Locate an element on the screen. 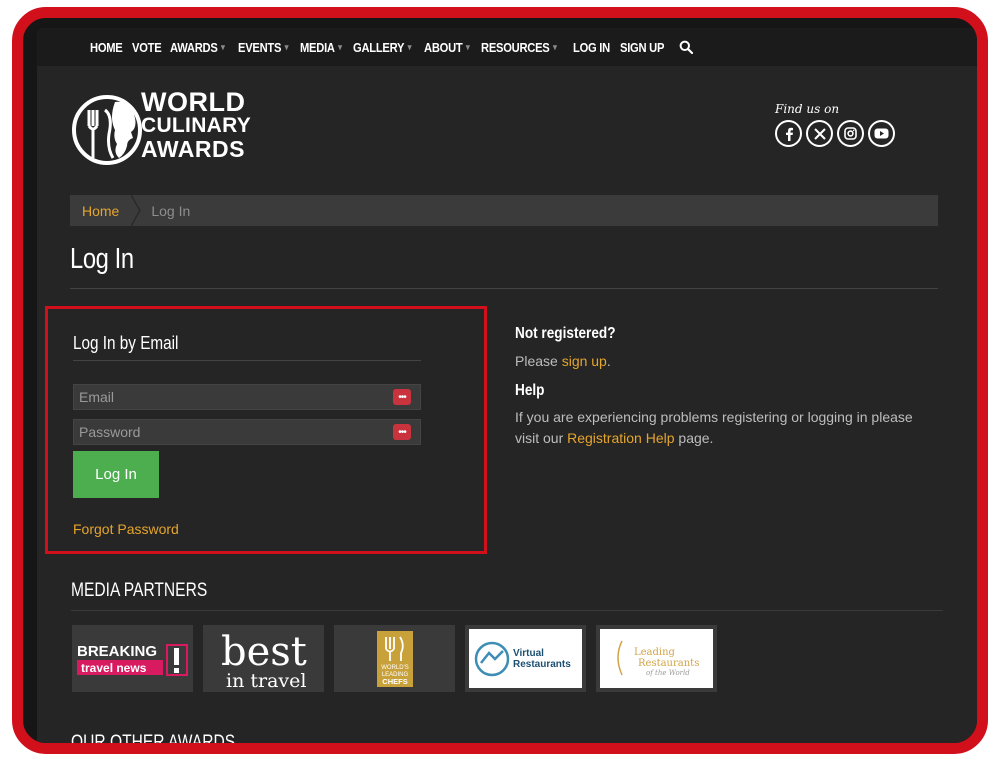  nav-vote: VOTE is located at coordinates (147, 47).